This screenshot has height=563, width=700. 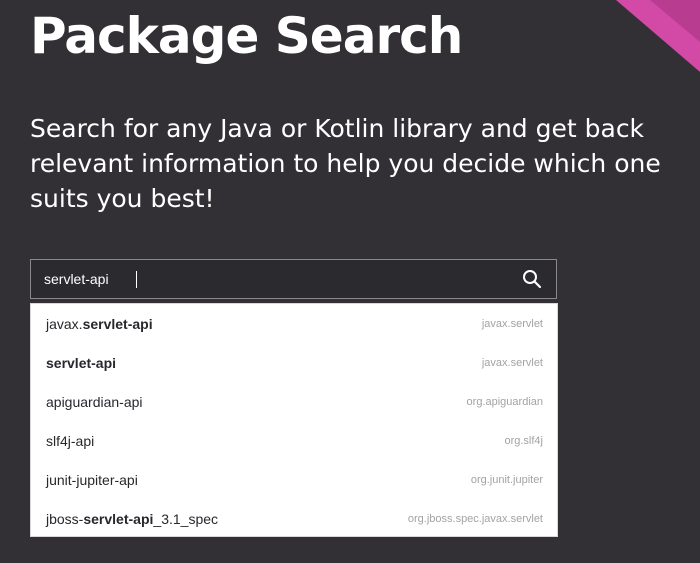 I want to click on suggestion-item: javax.servlet-api javax.servlet, so click(x=294, y=324).